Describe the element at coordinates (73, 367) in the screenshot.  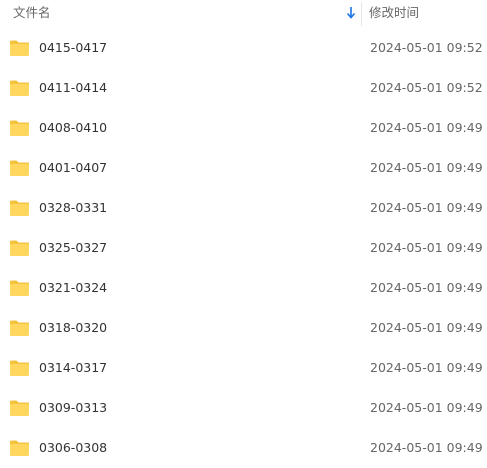
I see `file-name: 0314-0317` at that location.